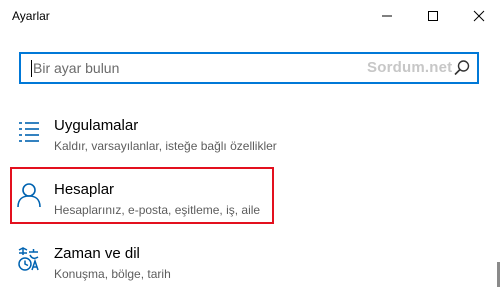  What do you see at coordinates (31, 68) in the screenshot?
I see `text-caret` at bounding box center [31, 68].